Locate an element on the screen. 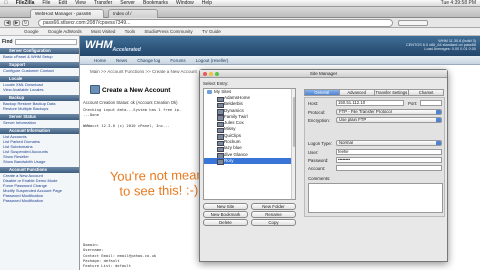  select-entry-label: Select Entry: is located at coordinates (216, 83).